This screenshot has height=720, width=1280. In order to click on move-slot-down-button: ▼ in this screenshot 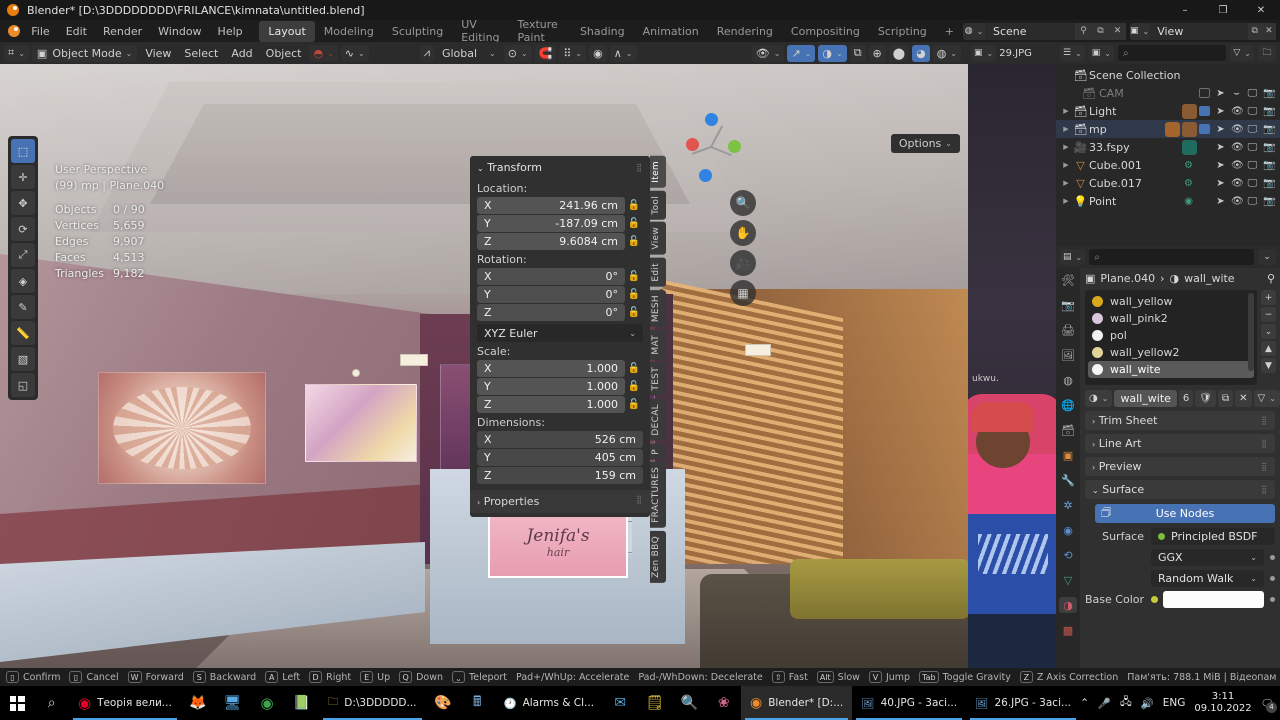, I will do `click(1268, 365)`.